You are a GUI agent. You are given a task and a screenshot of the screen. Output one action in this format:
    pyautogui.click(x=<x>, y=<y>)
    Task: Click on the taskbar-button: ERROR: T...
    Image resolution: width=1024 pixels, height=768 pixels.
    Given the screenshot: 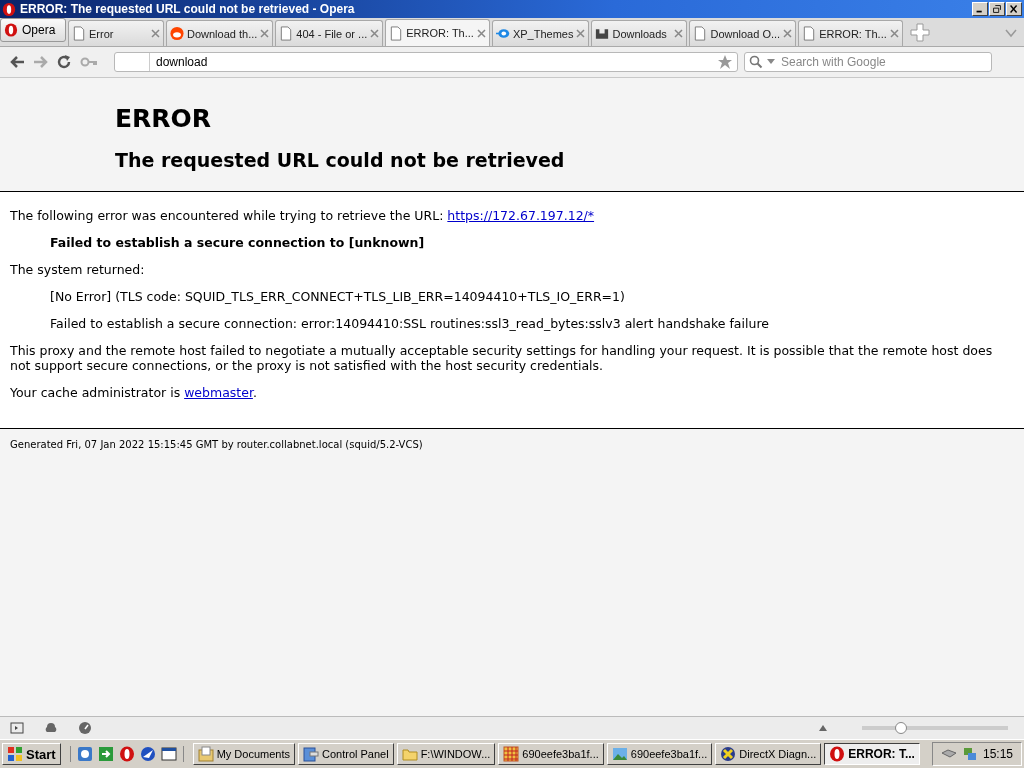 What is the action you would take?
    pyautogui.click(x=872, y=754)
    